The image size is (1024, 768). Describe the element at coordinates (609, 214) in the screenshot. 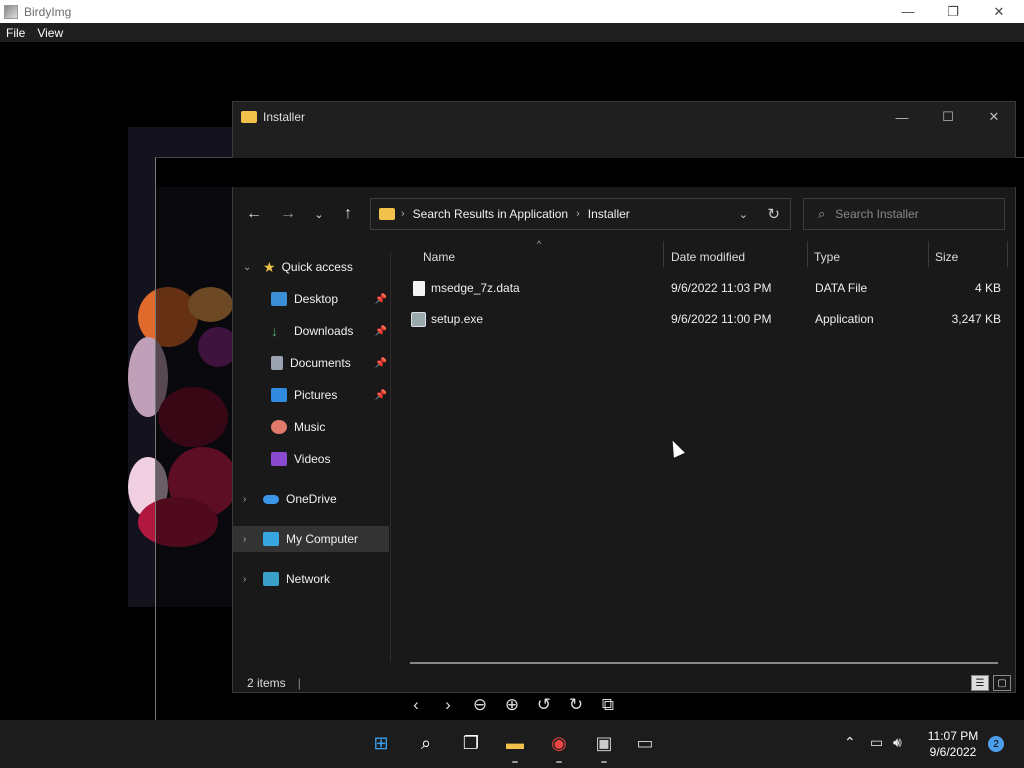

I see `breadcrumb-installer: Installer` at that location.